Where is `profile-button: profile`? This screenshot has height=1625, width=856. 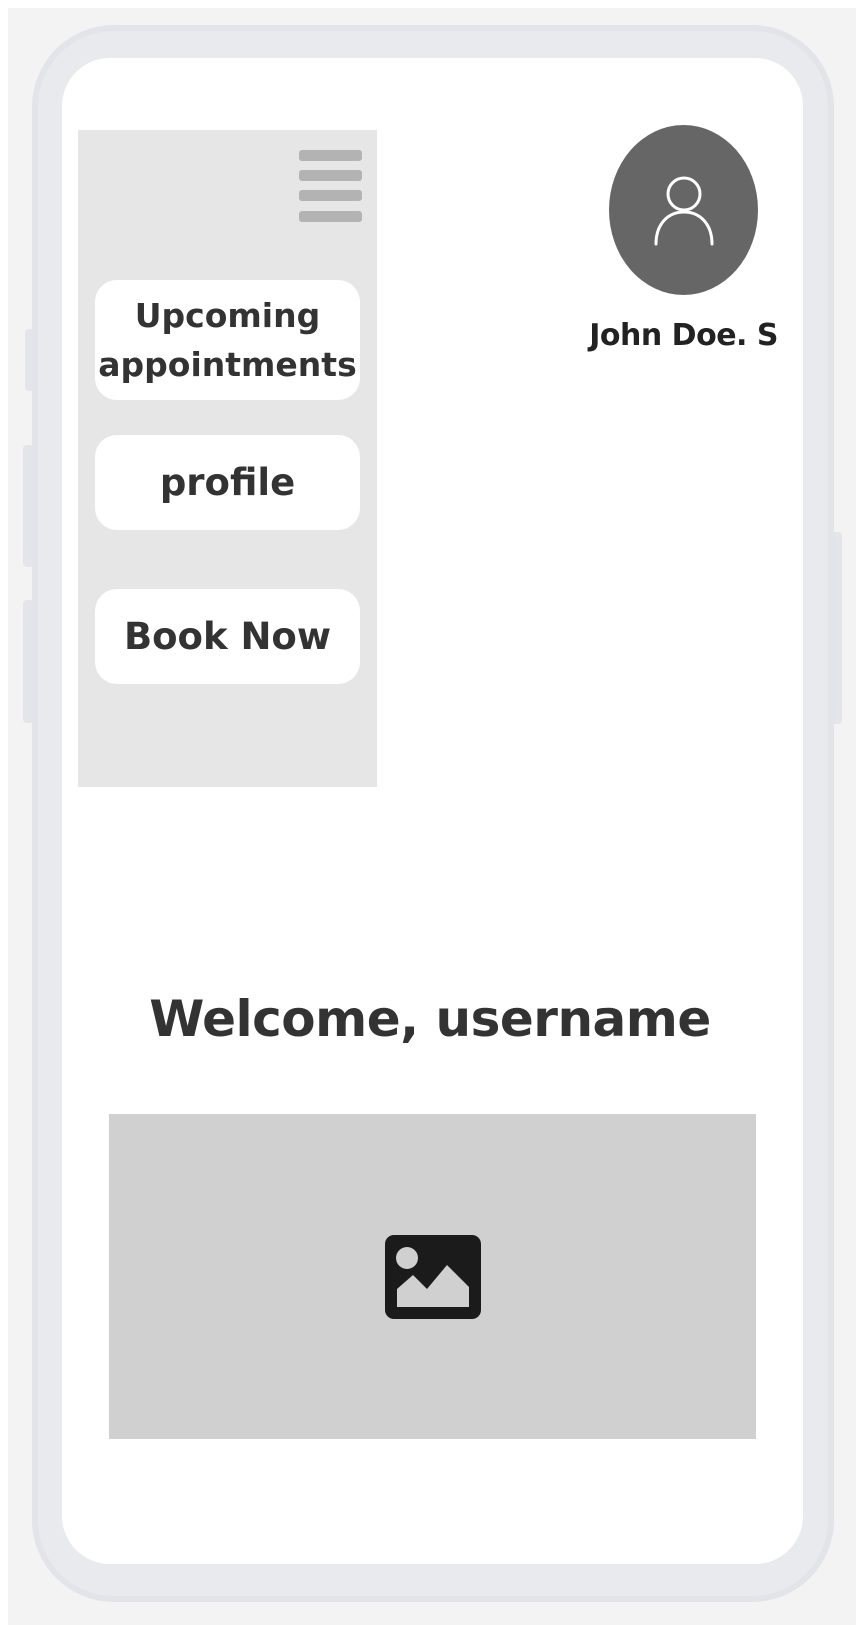 profile-button: profile is located at coordinates (227, 482).